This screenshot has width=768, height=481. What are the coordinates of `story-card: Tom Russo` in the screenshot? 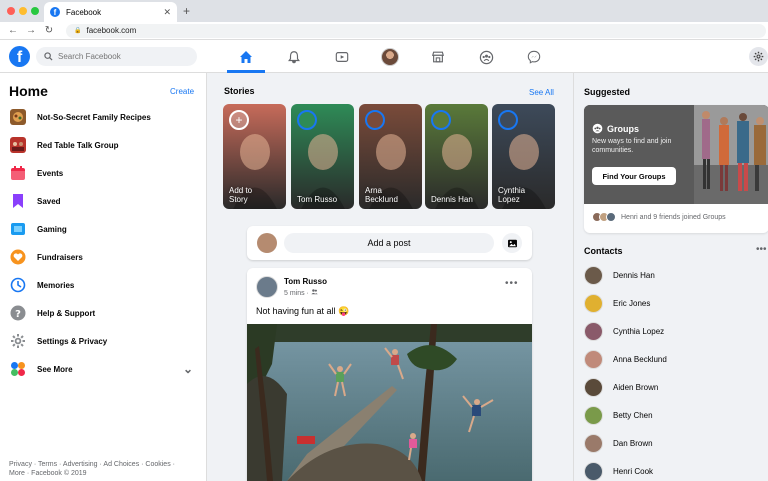 It's located at (322, 156).